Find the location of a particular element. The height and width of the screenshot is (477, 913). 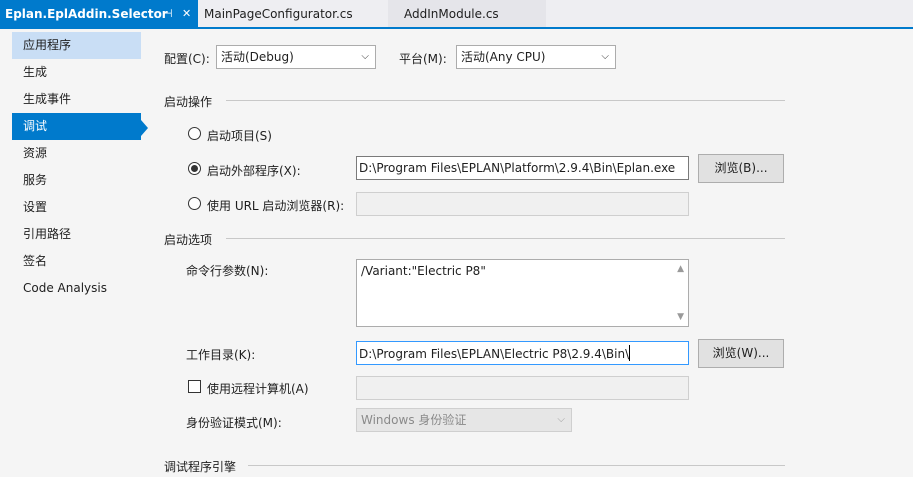

working-dir-label: 工作目录(K): is located at coordinates (221, 355).